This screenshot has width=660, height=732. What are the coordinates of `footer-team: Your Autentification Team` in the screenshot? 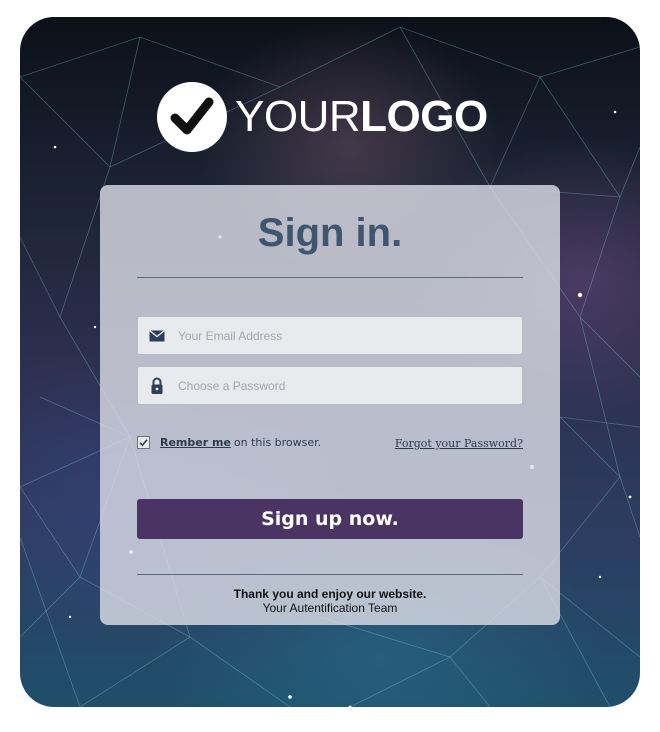 It's located at (330, 608).